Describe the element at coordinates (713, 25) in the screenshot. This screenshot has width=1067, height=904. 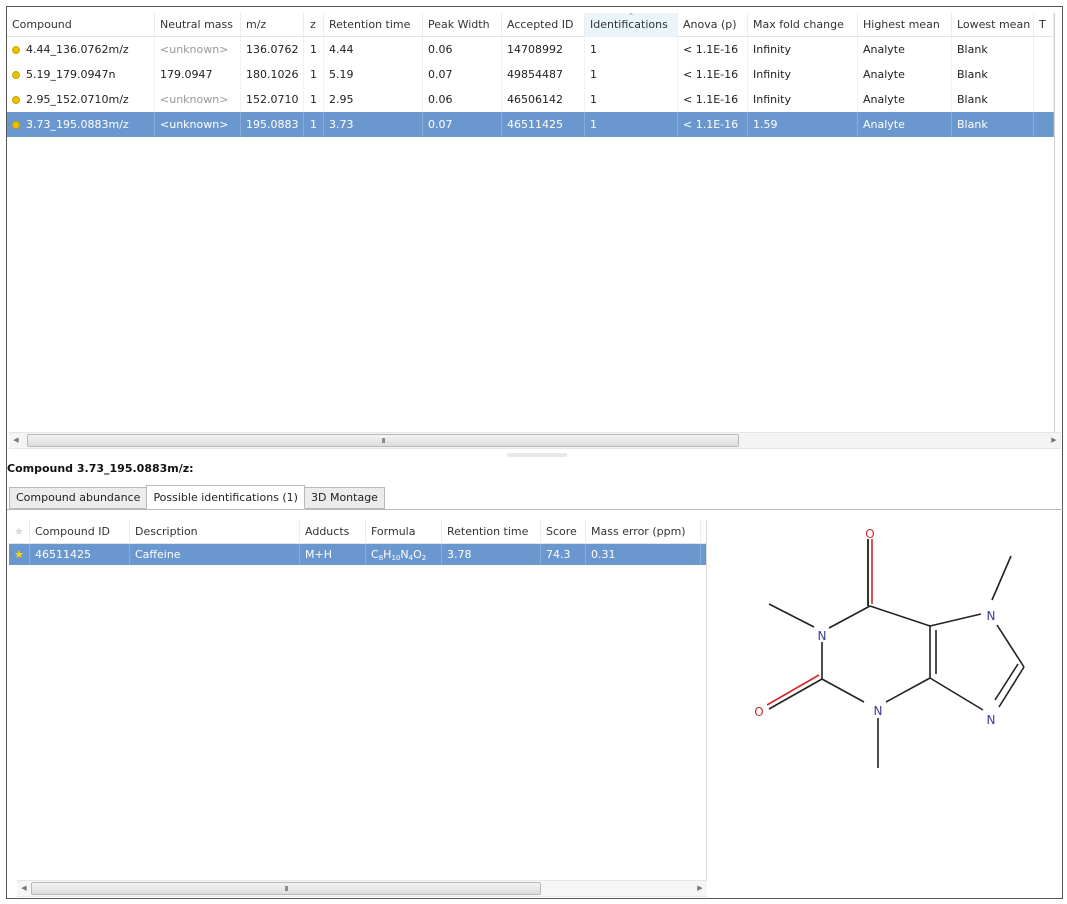
I see `column-header-anova: Anova (p)` at that location.